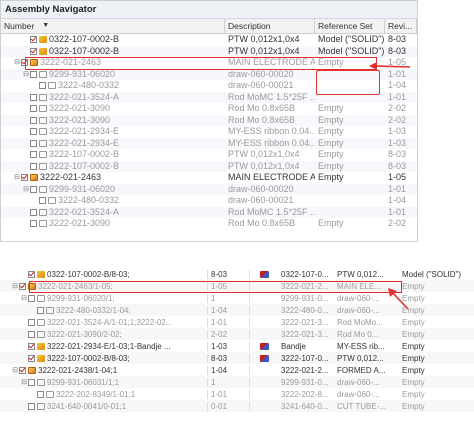  What do you see at coordinates (350, 26) in the screenshot?
I see `column-reference-set: Reference Set` at bounding box center [350, 26].